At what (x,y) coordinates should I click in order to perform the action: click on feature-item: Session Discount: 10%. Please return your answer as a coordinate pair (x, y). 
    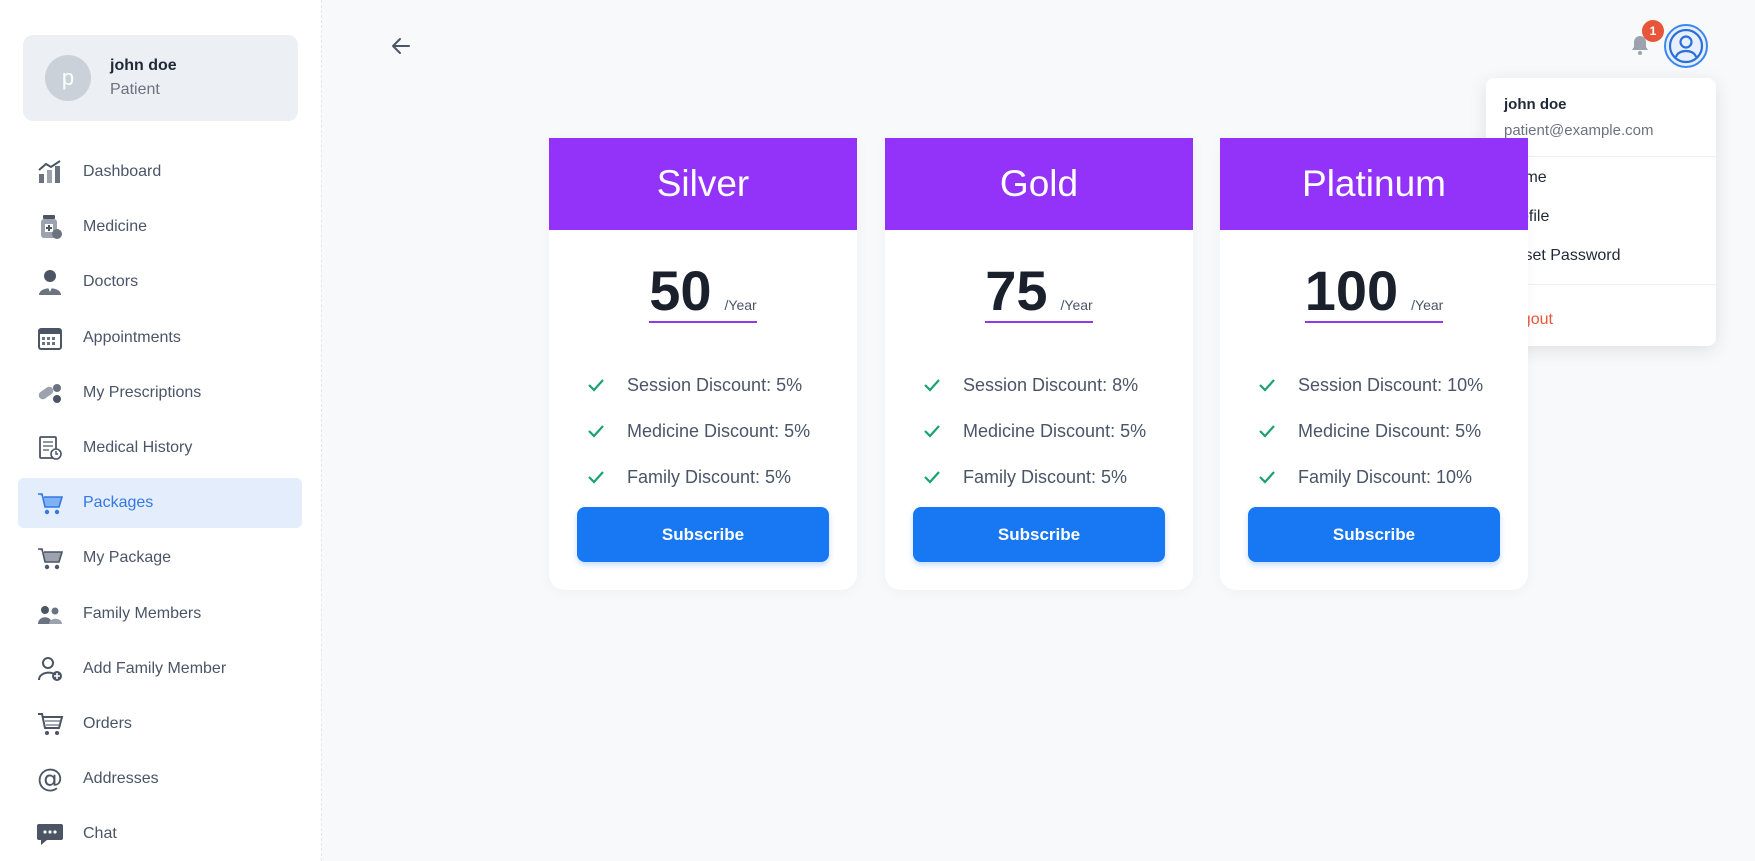
    Looking at the image, I should click on (1370, 385).